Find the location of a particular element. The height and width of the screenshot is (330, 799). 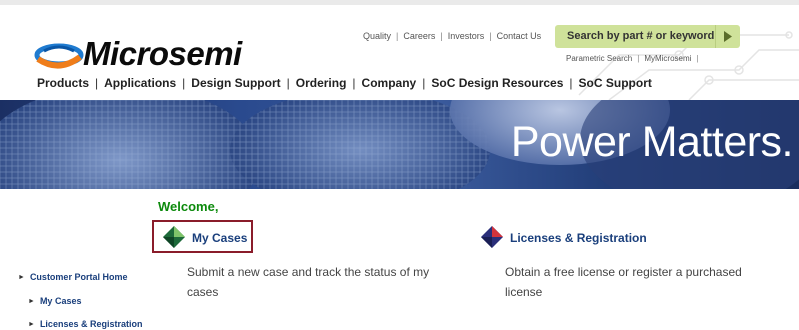

sidebar-item-label: My Cases is located at coordinates (60, 301).